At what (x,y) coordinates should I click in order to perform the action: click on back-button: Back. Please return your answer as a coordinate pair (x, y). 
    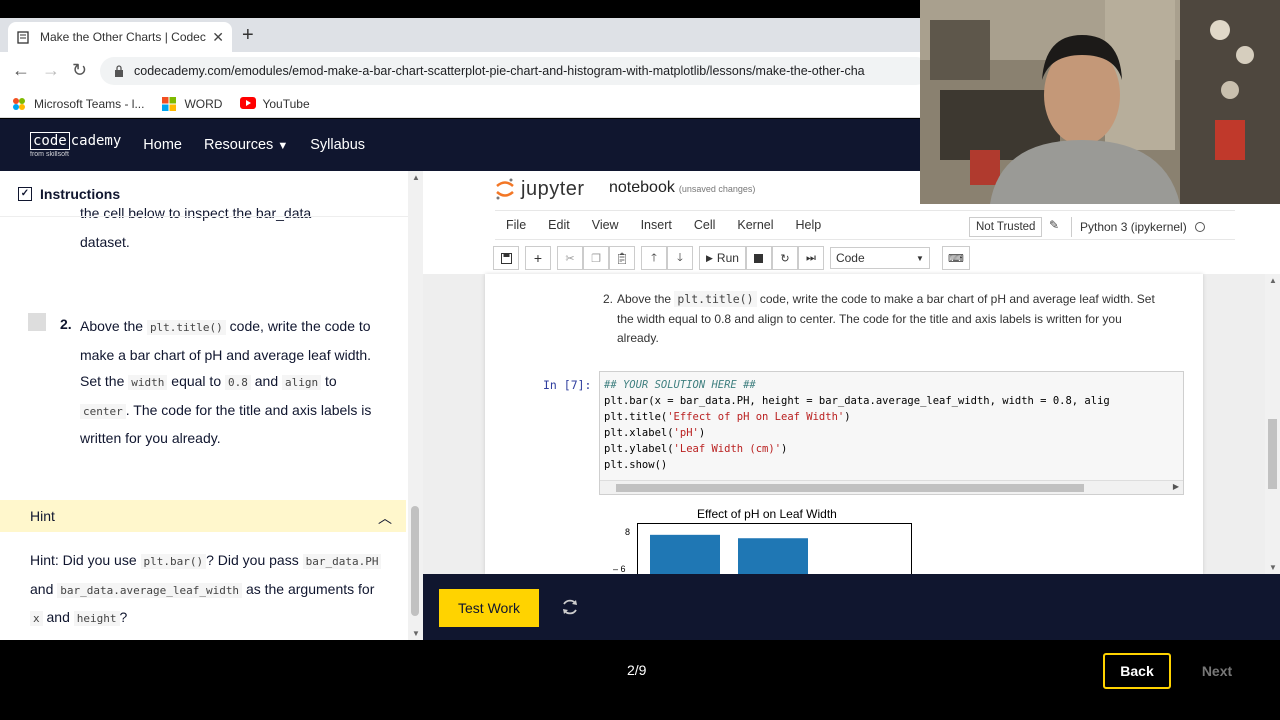
    Looking at the image, I should click on (1137, 671).